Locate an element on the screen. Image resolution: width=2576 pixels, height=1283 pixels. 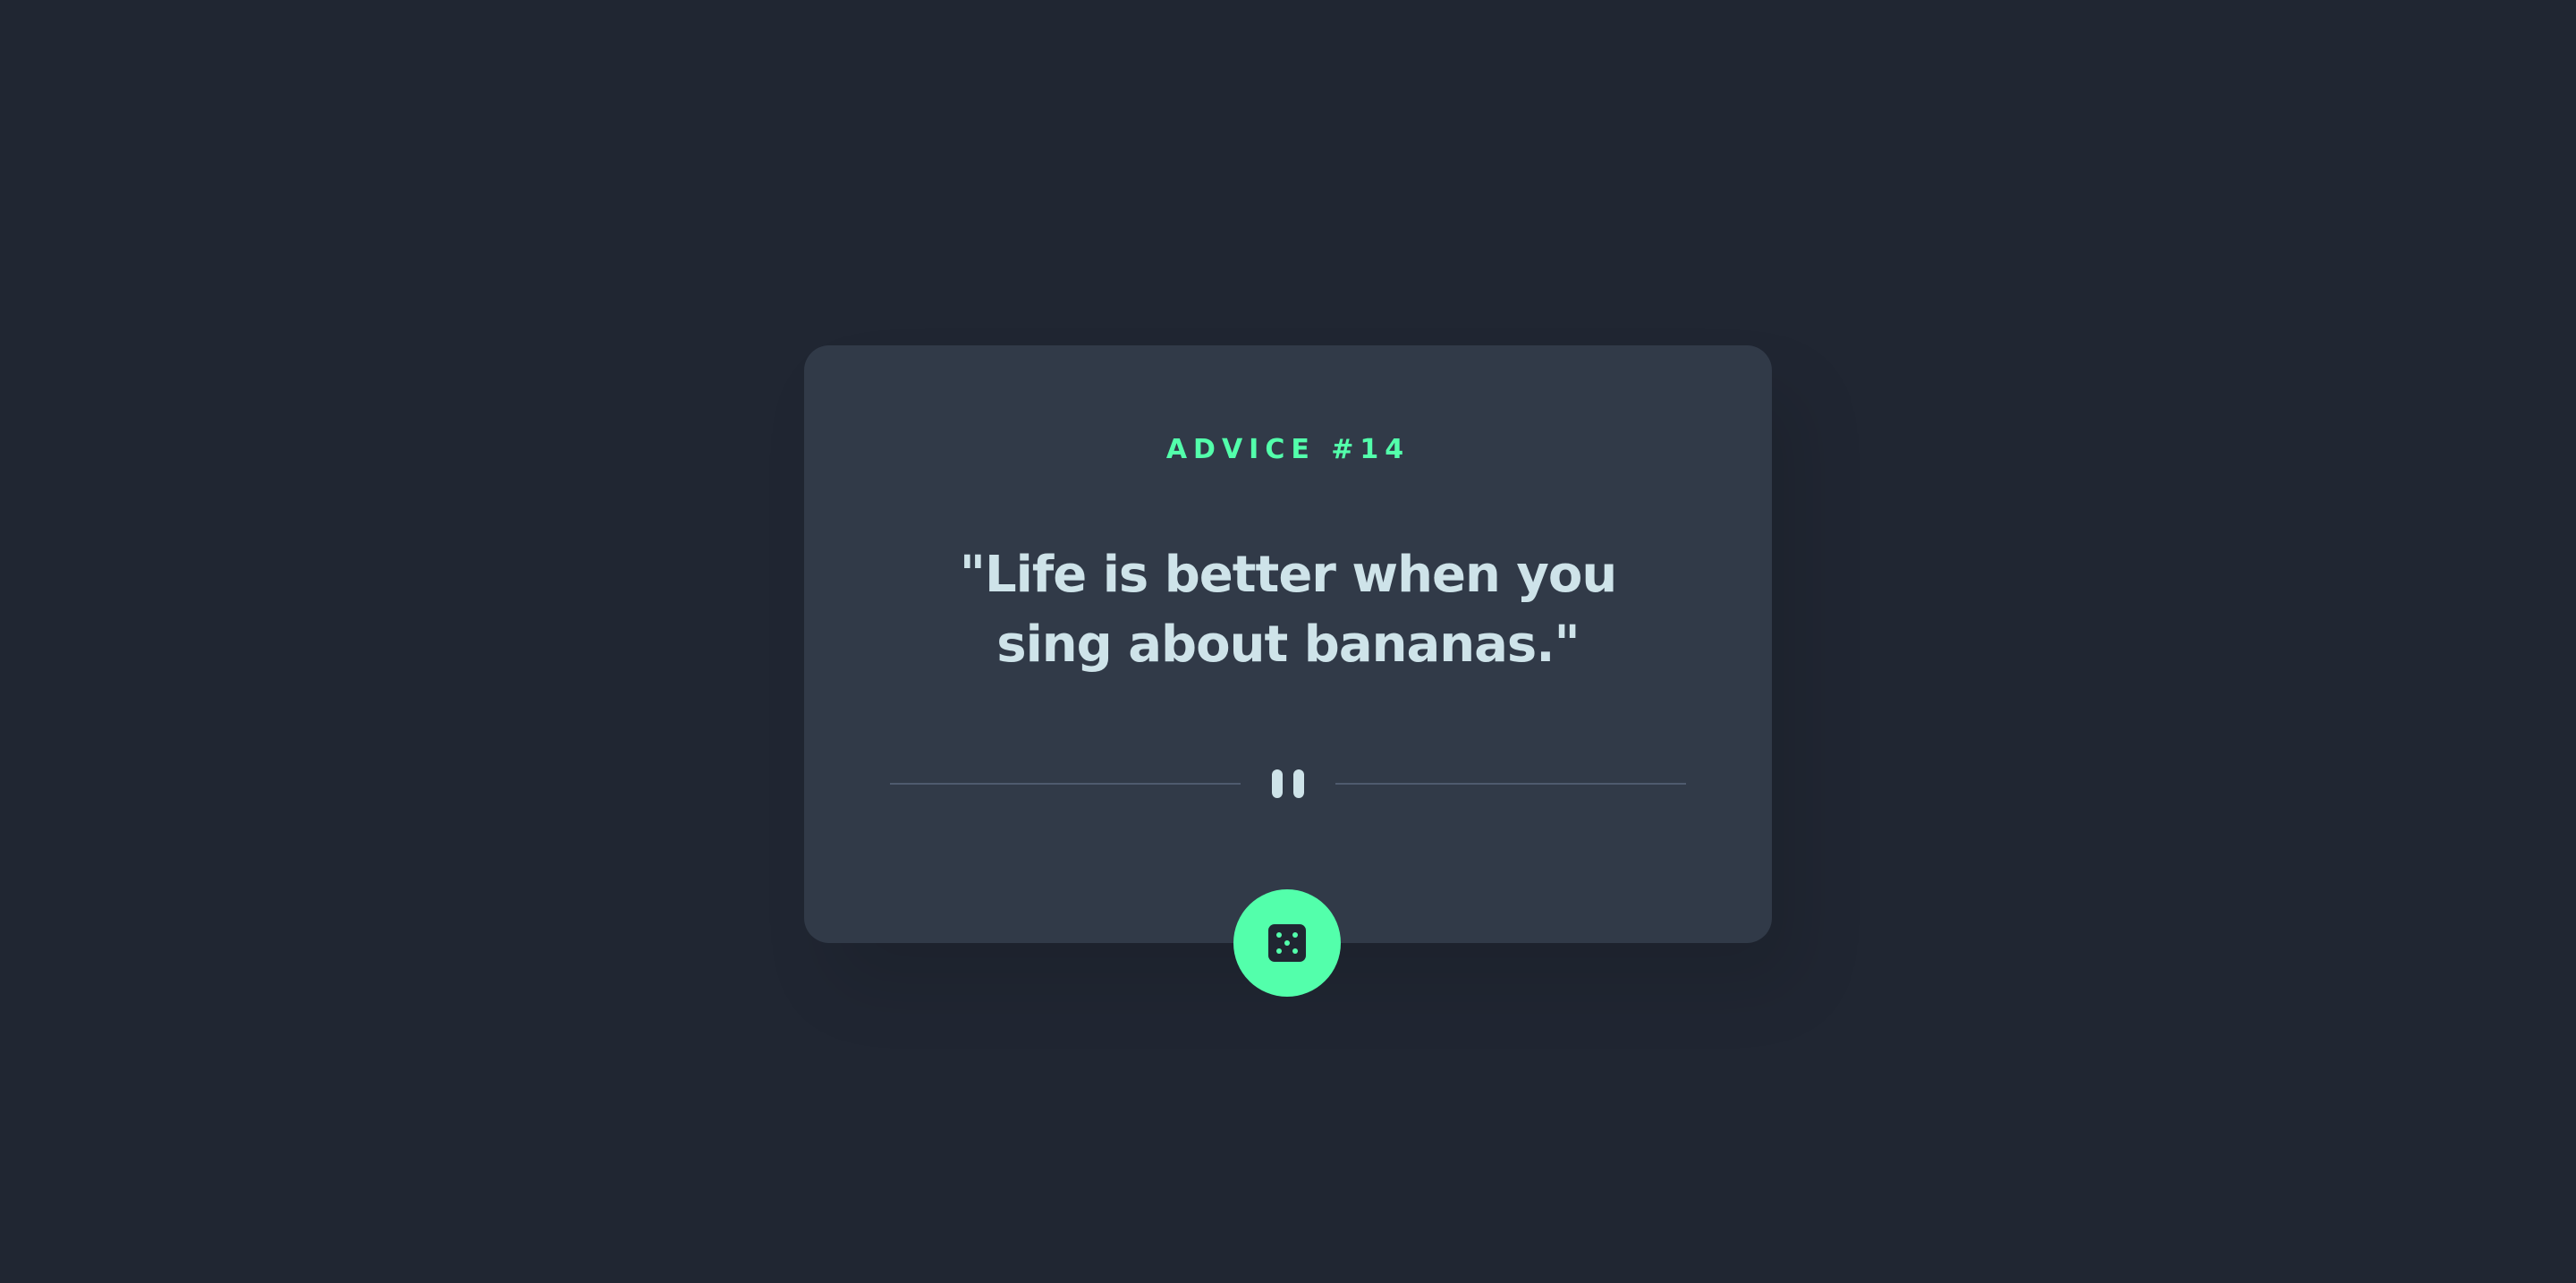
pause-bar-right is located at coordinates (1298, 783).